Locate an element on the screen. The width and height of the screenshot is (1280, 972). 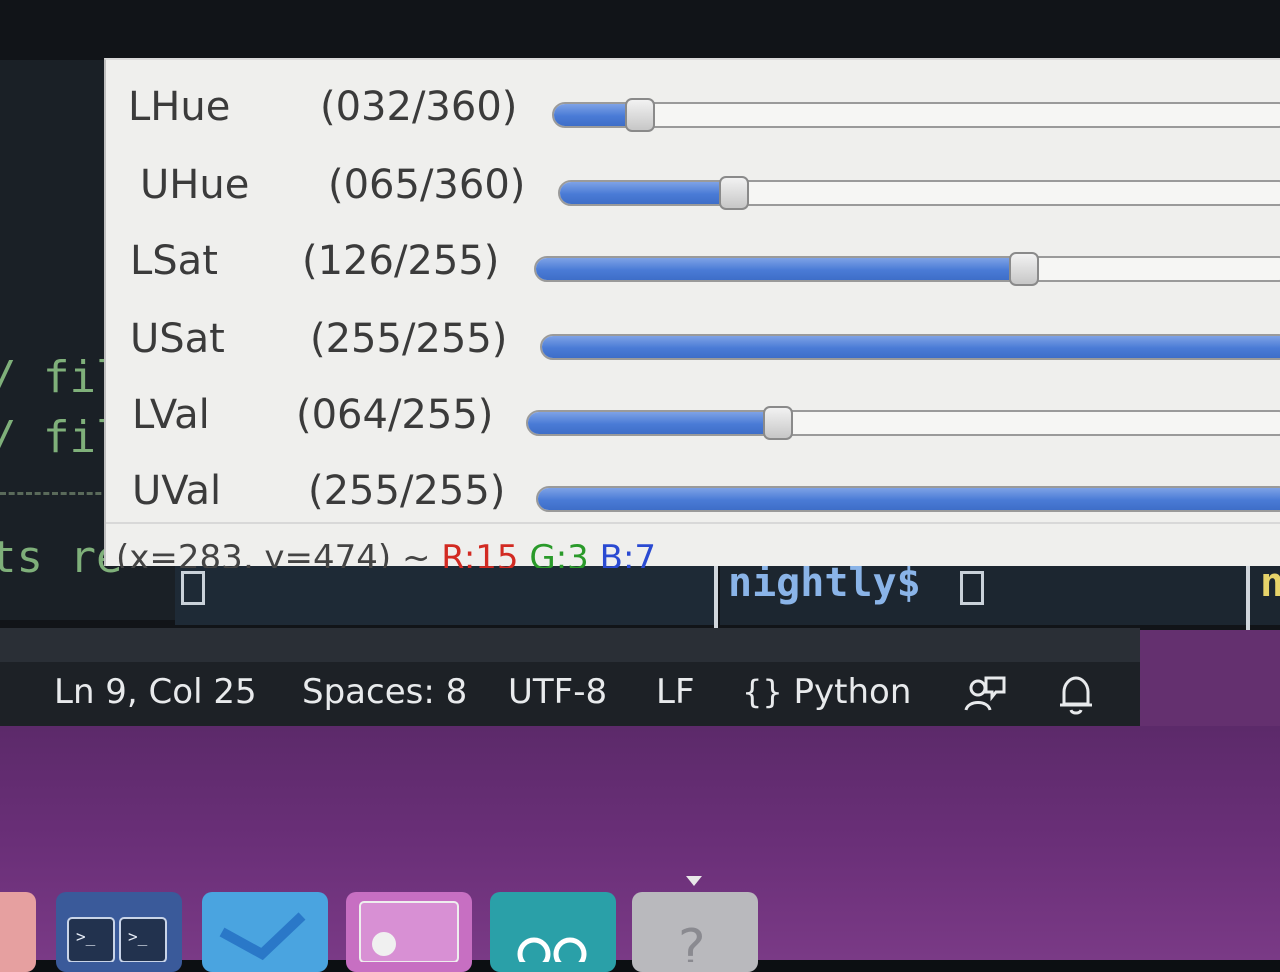
trackbar-label: LHue is located at coordinates (179, 107).